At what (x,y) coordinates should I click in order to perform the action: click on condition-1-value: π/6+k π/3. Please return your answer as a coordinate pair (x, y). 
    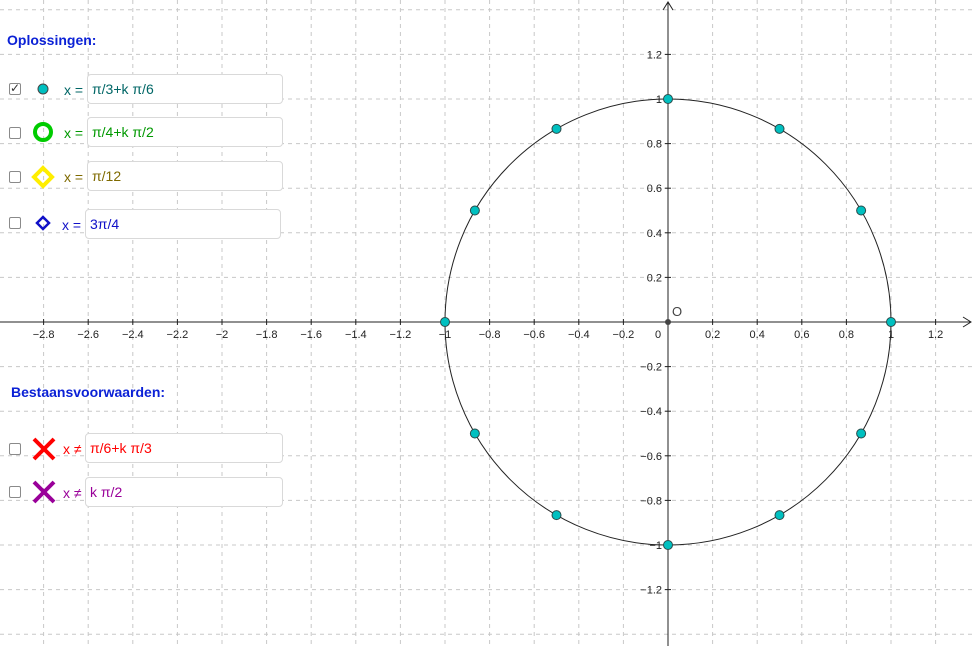
    Looking at the image, I should click on (121, 448).